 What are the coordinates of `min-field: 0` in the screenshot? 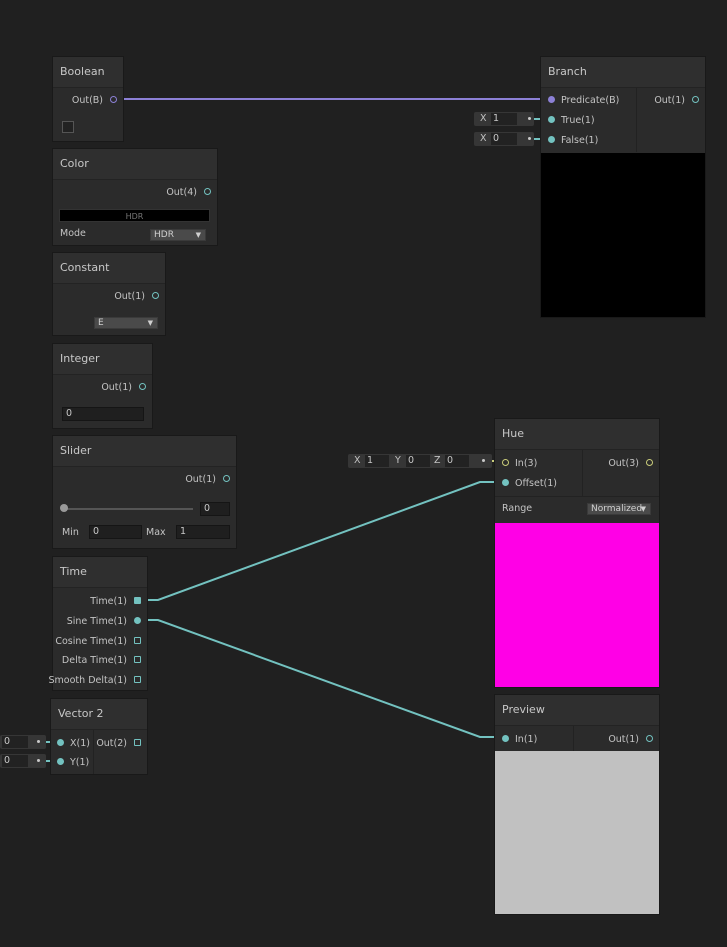 It's located at (115, 532).